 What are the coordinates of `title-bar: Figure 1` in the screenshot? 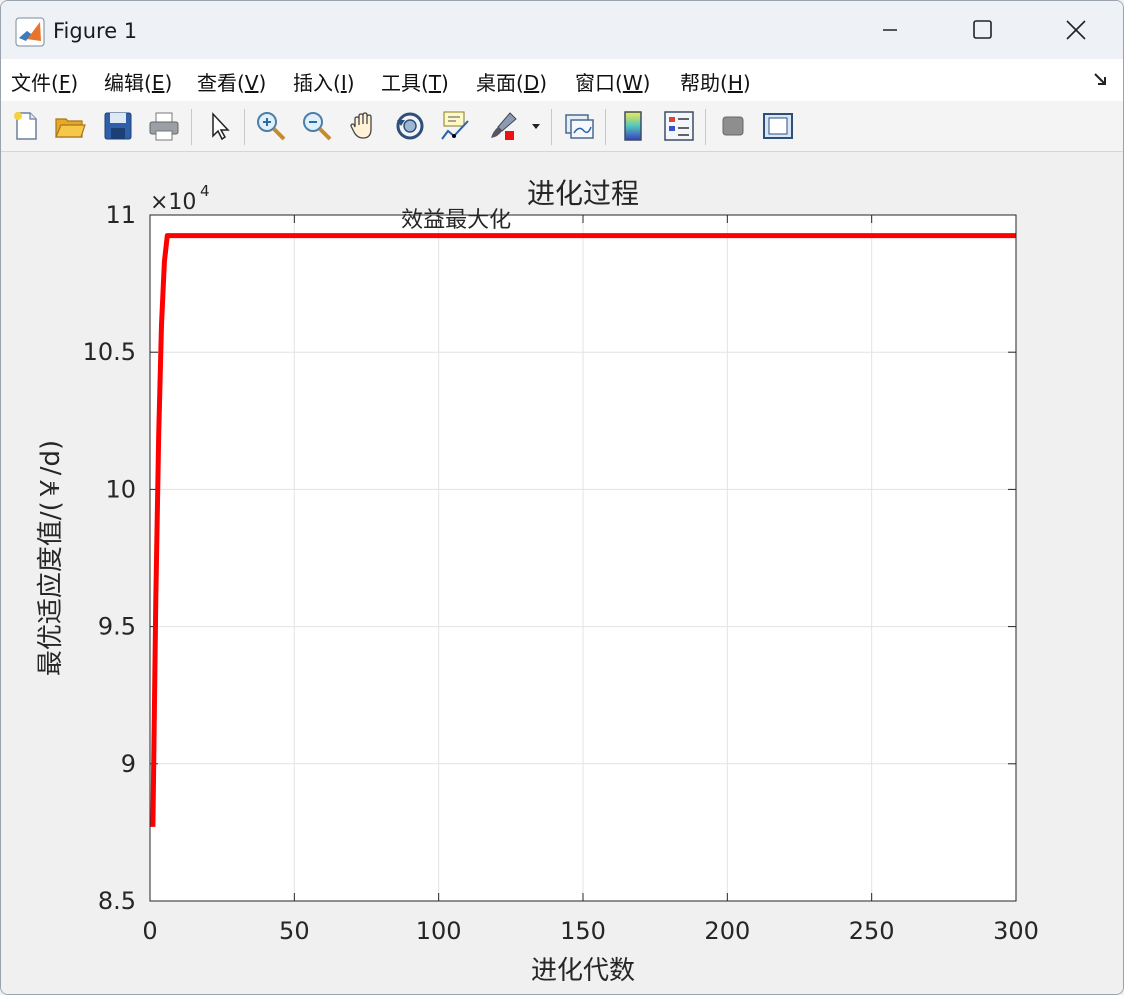 It's located at (562, 30).